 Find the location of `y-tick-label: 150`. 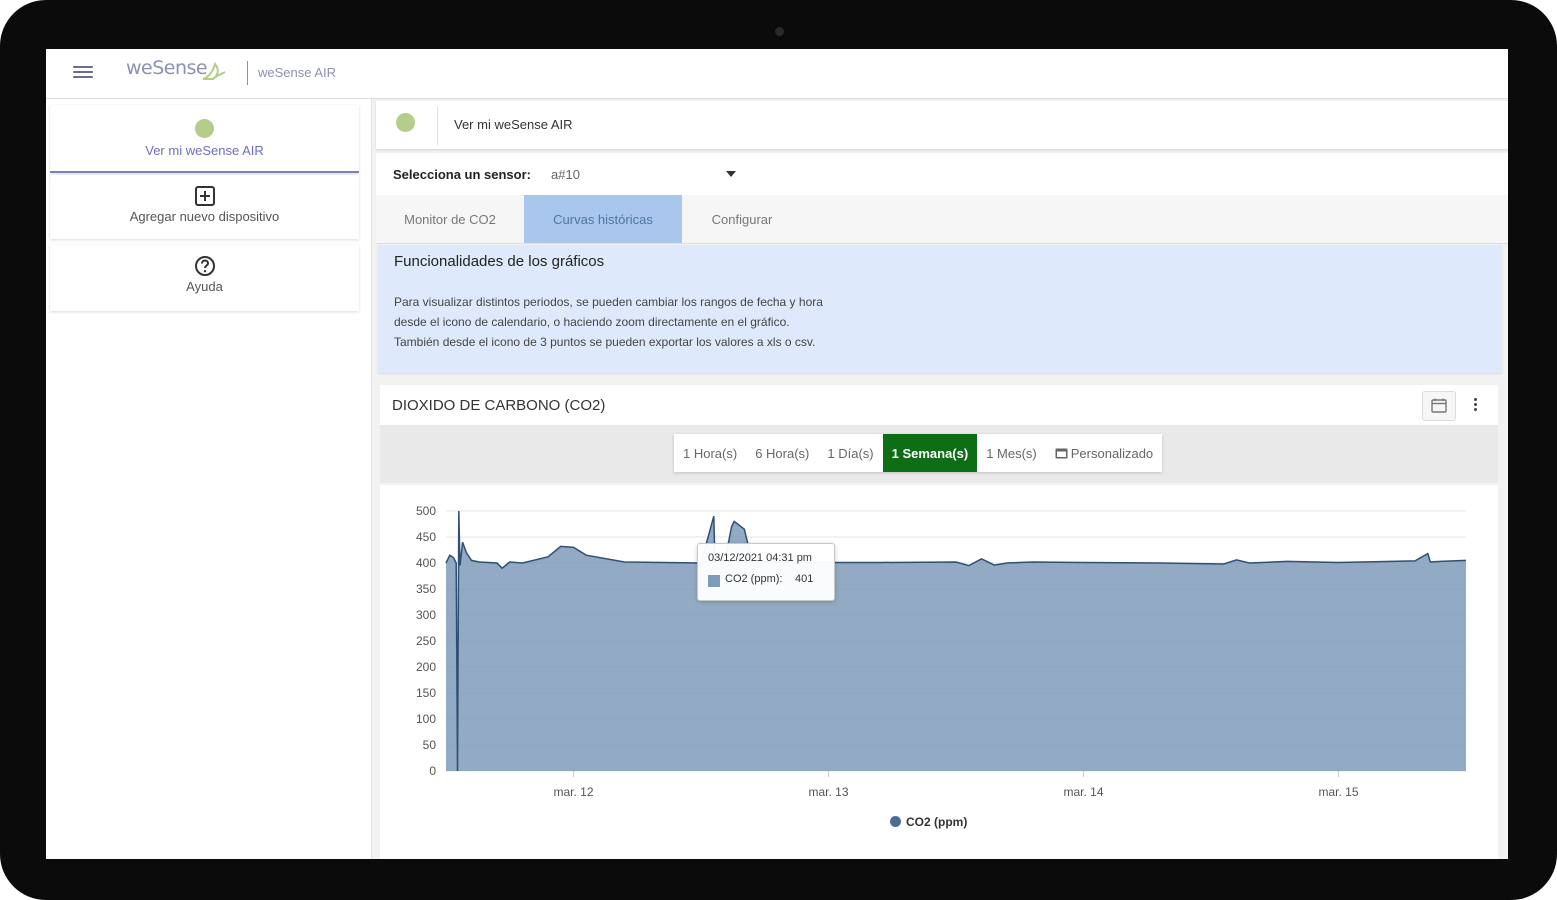

y-tick-label: 150 is located at coordinates (426, 693).